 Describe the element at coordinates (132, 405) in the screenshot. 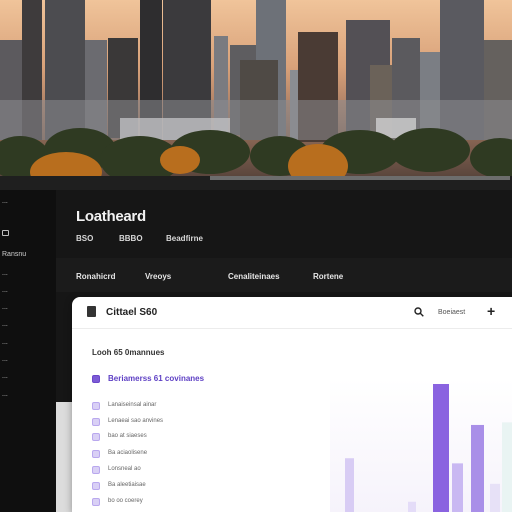

I see `list-item-label: Lanaiseinsal ainar` at that location.